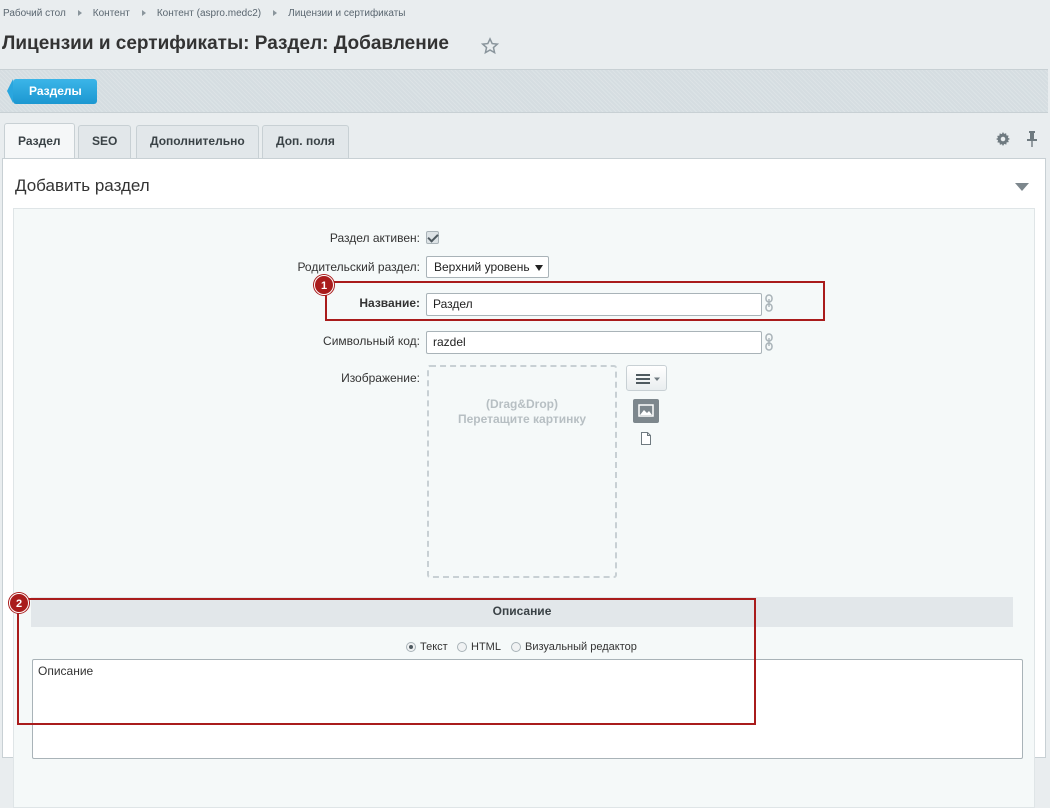  Describe the element at coordinates (346, 13) in the screenshot. I see `breadcrumb-item: Лицензии и сертификаты` at that location.